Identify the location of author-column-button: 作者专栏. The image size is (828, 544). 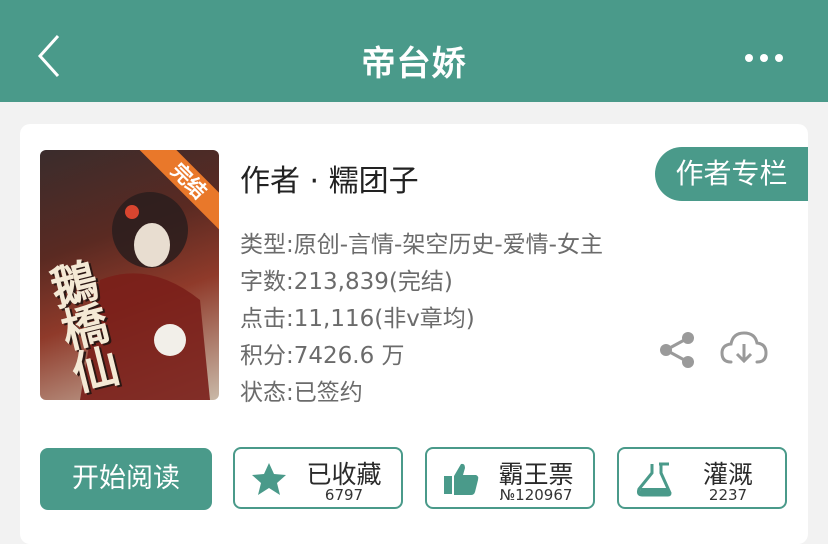
(731, 174).